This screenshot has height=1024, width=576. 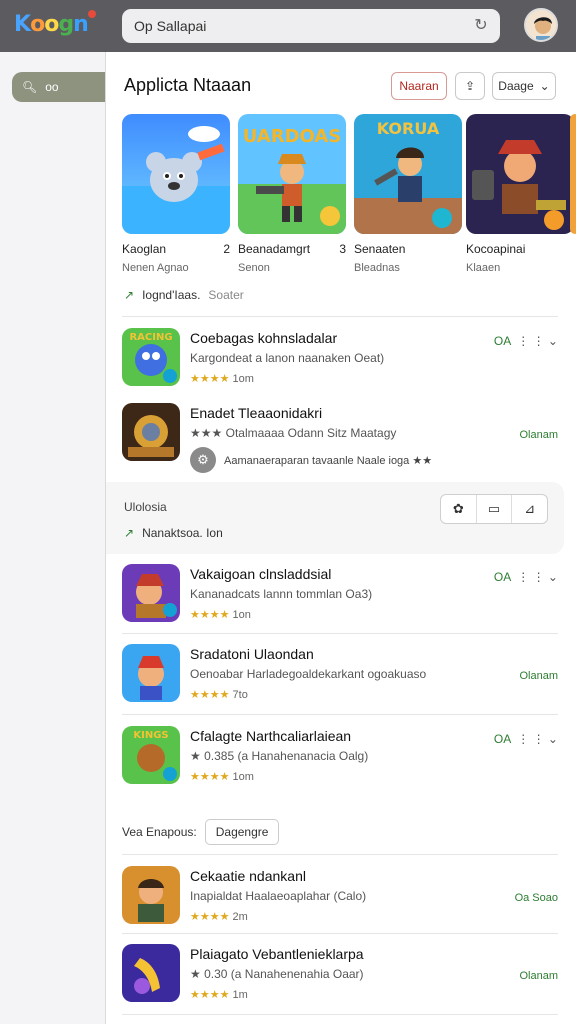 I want to click on carousel-card: Kocoapinai Klaaen, so click(x=520, y=194).